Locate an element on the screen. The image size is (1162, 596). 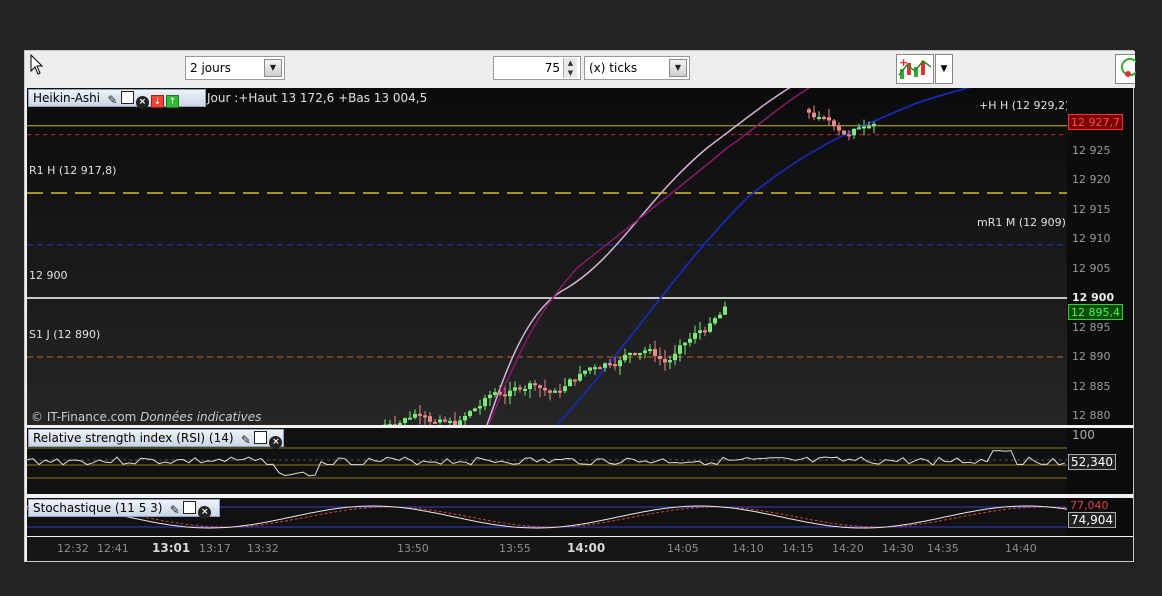
price-tick: 12 885 is located at coordinates (1091, 386).